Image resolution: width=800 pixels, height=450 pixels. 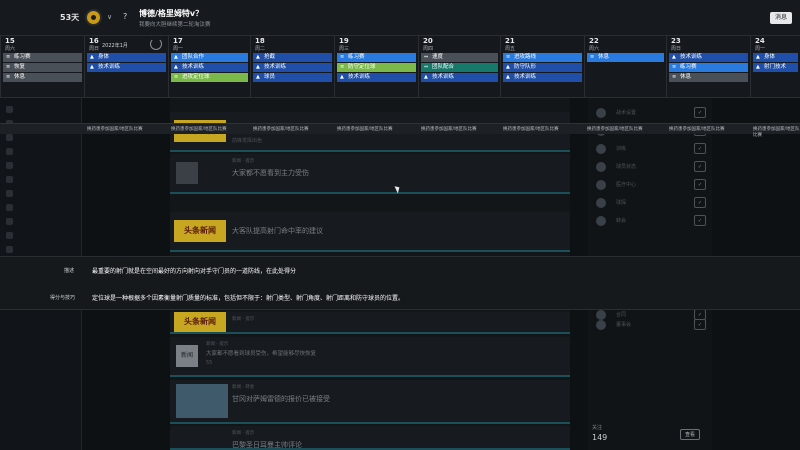 What do you see at coordinates (510, 41) in the screenshot?
I see `day-number: 21` at bounding box center [510, 41].